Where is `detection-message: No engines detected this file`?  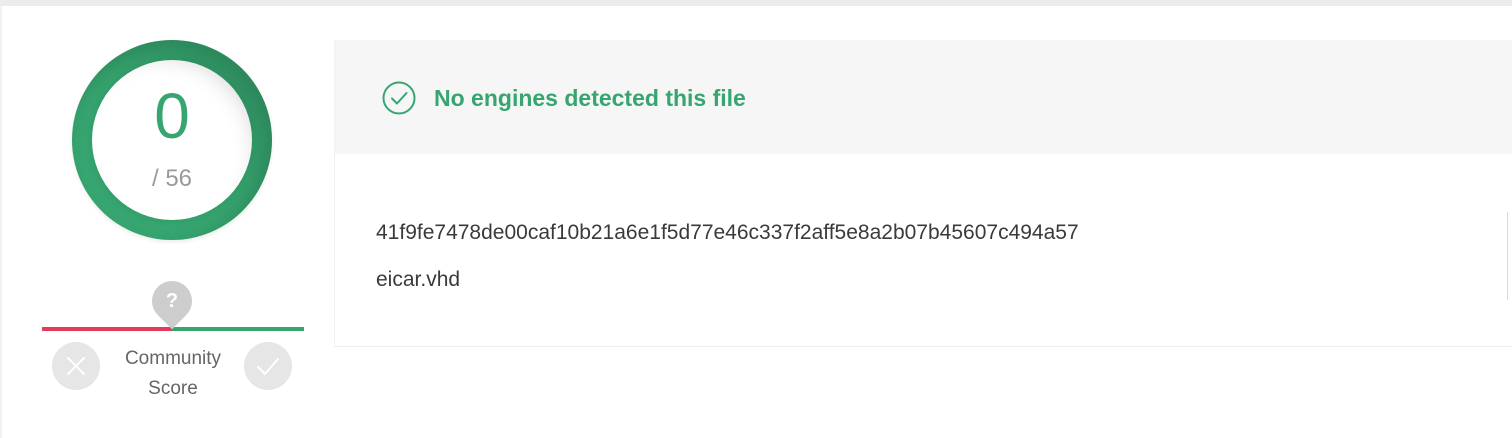
detection-message: No engines detected this file is located at coordinates (590, 98).